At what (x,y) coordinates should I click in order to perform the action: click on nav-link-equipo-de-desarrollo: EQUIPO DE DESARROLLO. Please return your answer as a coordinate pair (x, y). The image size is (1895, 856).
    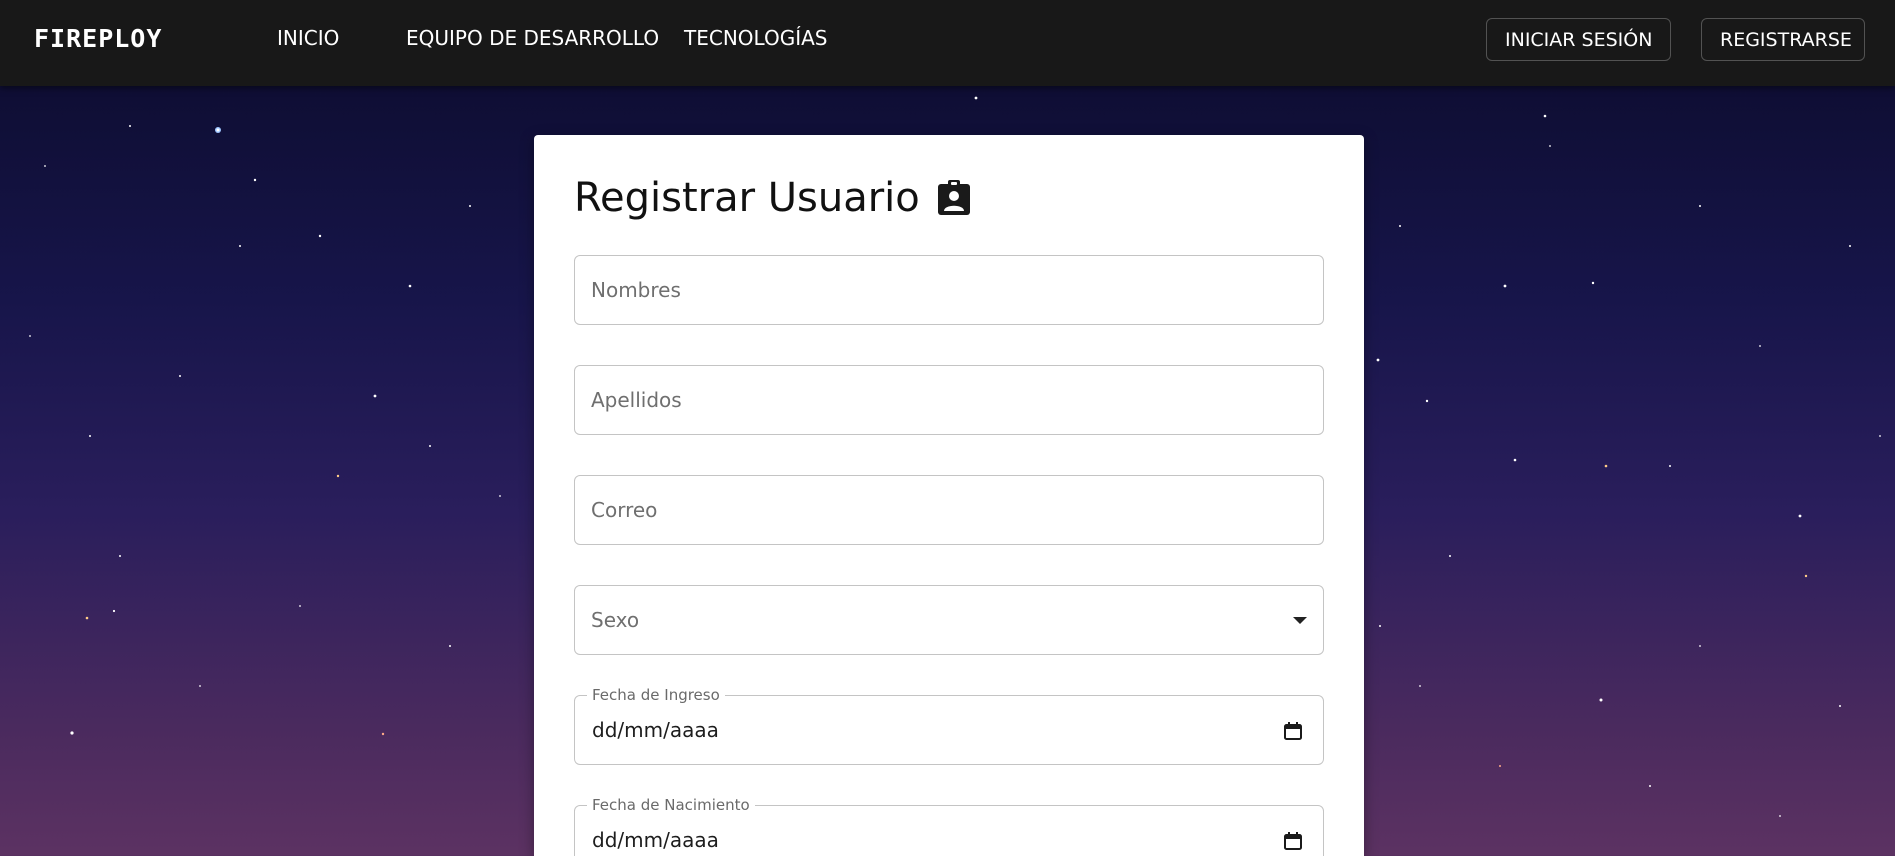
    Looking at the image, I should click on (532, 38).